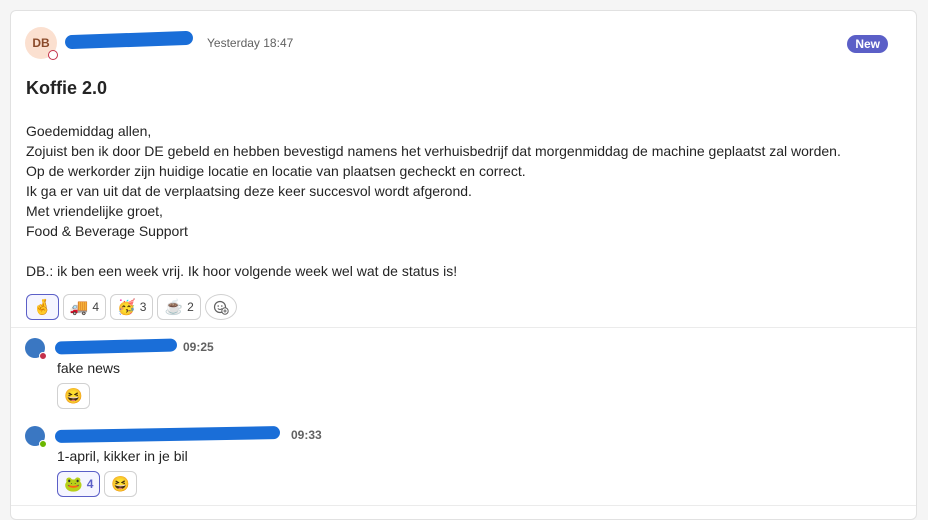  Describe the element at coordinates (455, 378) in the screenshot. I see `reply-item: 09:25 fake news 😆` at that location.